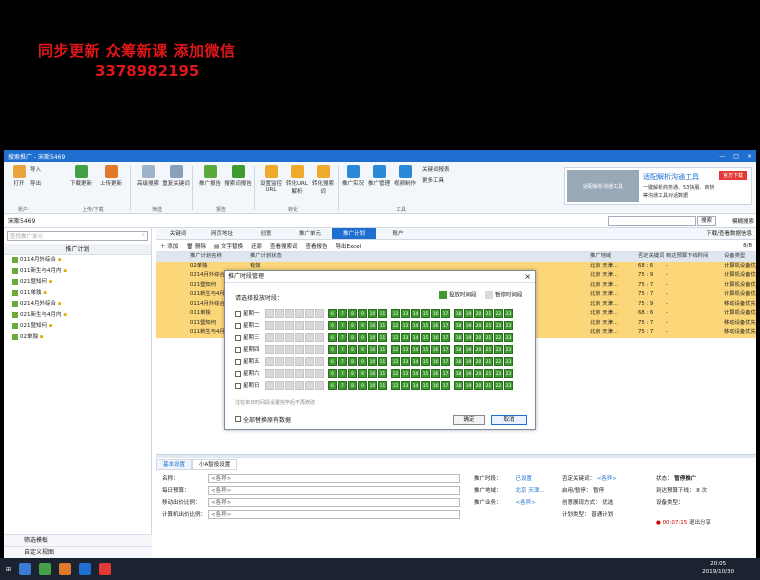 This screenshot has width=760, height=580. I want to click on tab-4: 推广计划, so click(354, 233).